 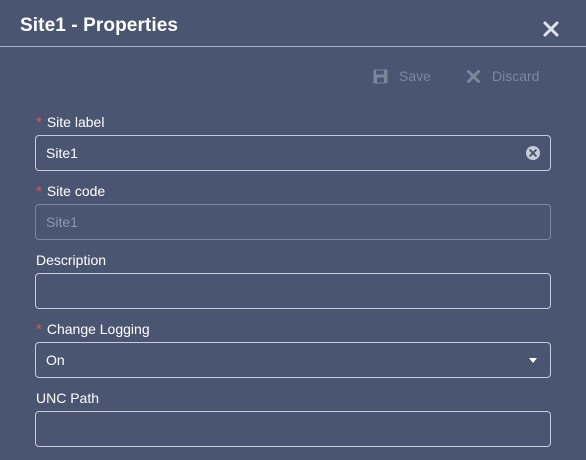 I want to click on site-code-input: Site1, so click(x=293, y=222).